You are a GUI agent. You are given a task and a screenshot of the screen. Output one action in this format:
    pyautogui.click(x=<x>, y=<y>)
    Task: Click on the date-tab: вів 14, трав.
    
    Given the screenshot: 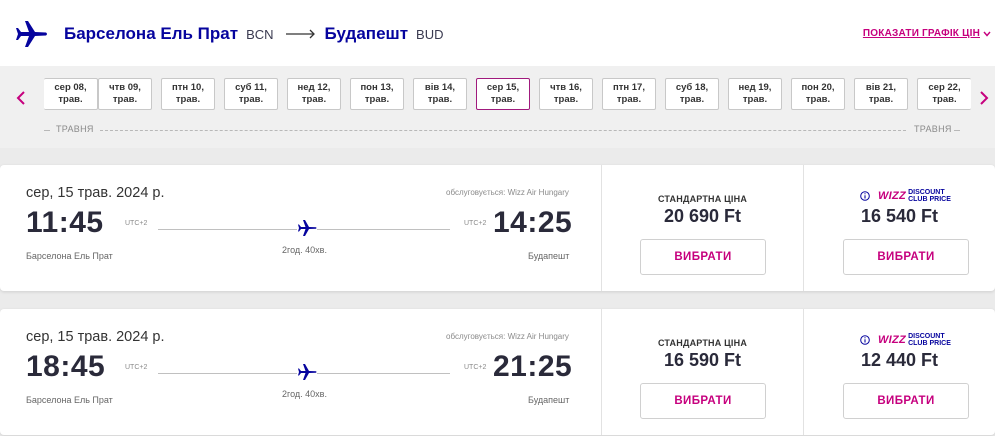 What is the action you would take?
    pyautogui.click(x=440, y=94)
    